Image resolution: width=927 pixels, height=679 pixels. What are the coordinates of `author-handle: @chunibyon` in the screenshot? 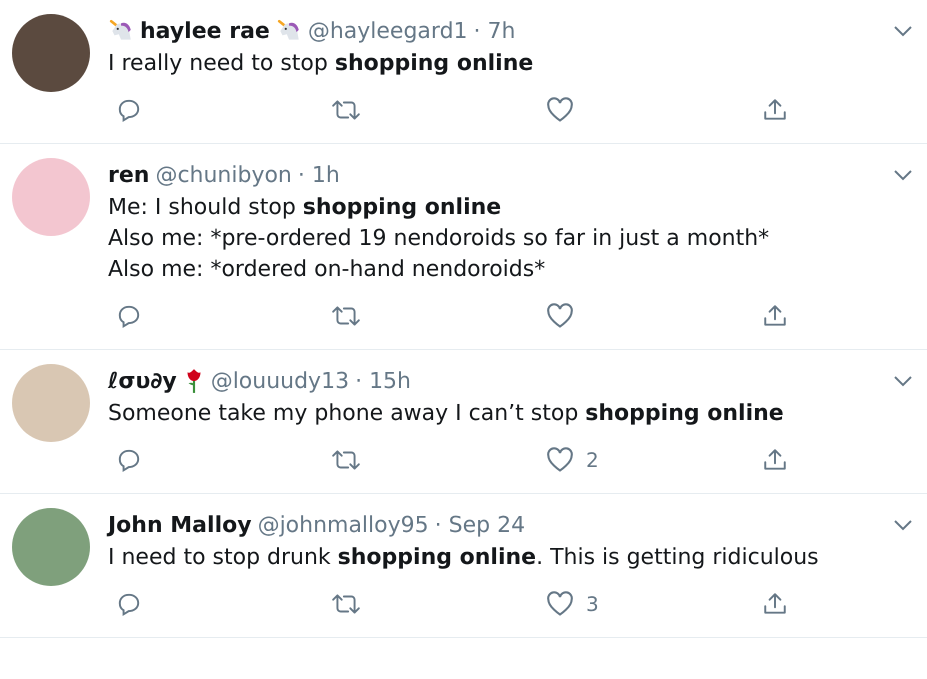 It's located at (223, 175).